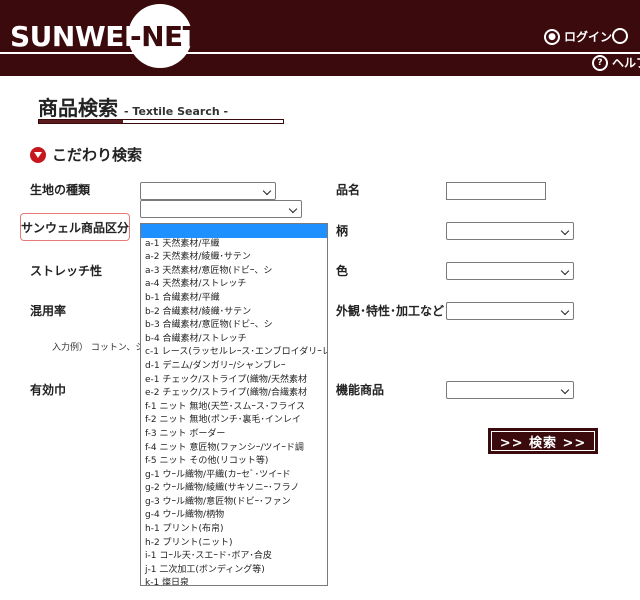 The width and height of the screenshot is (640, 600). What do you see at coordinates (97, 155) in the screenshot?
I see `section-title: こだわり検索` at bounding box center [97, 155].